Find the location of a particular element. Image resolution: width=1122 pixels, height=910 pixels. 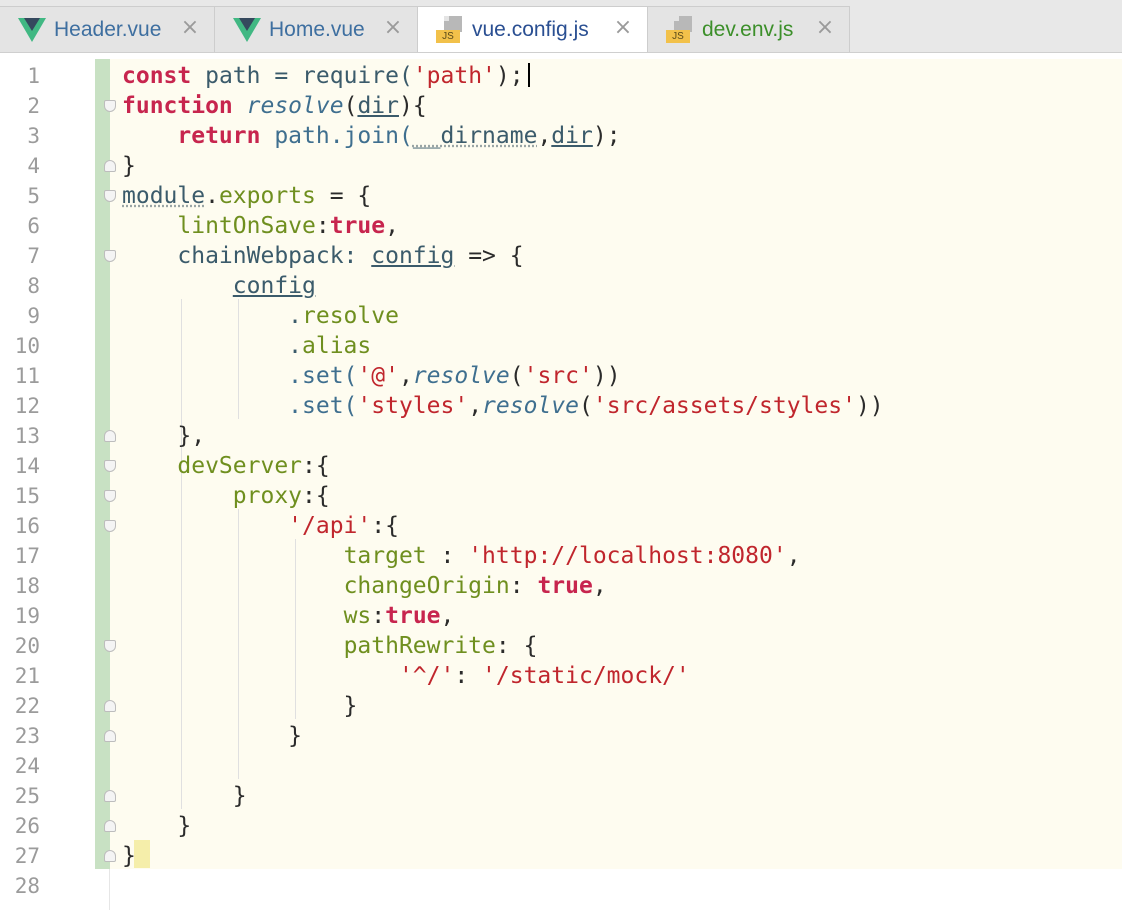

code-line: chainWebpack: config => { is located at coordinates (322, 256).